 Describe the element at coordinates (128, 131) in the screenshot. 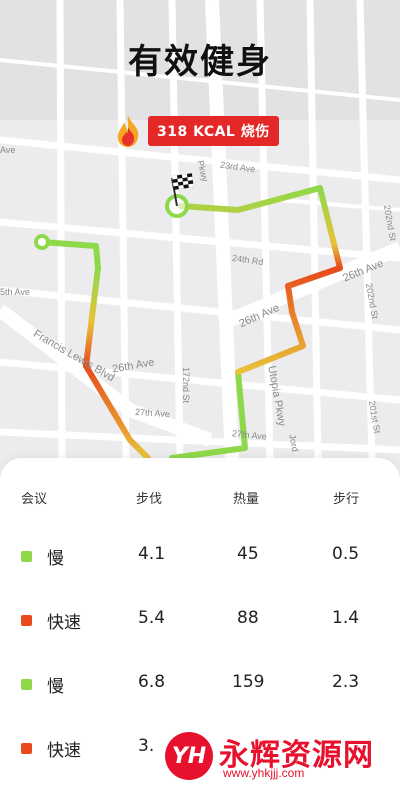

I see `flame-icon` at that location.